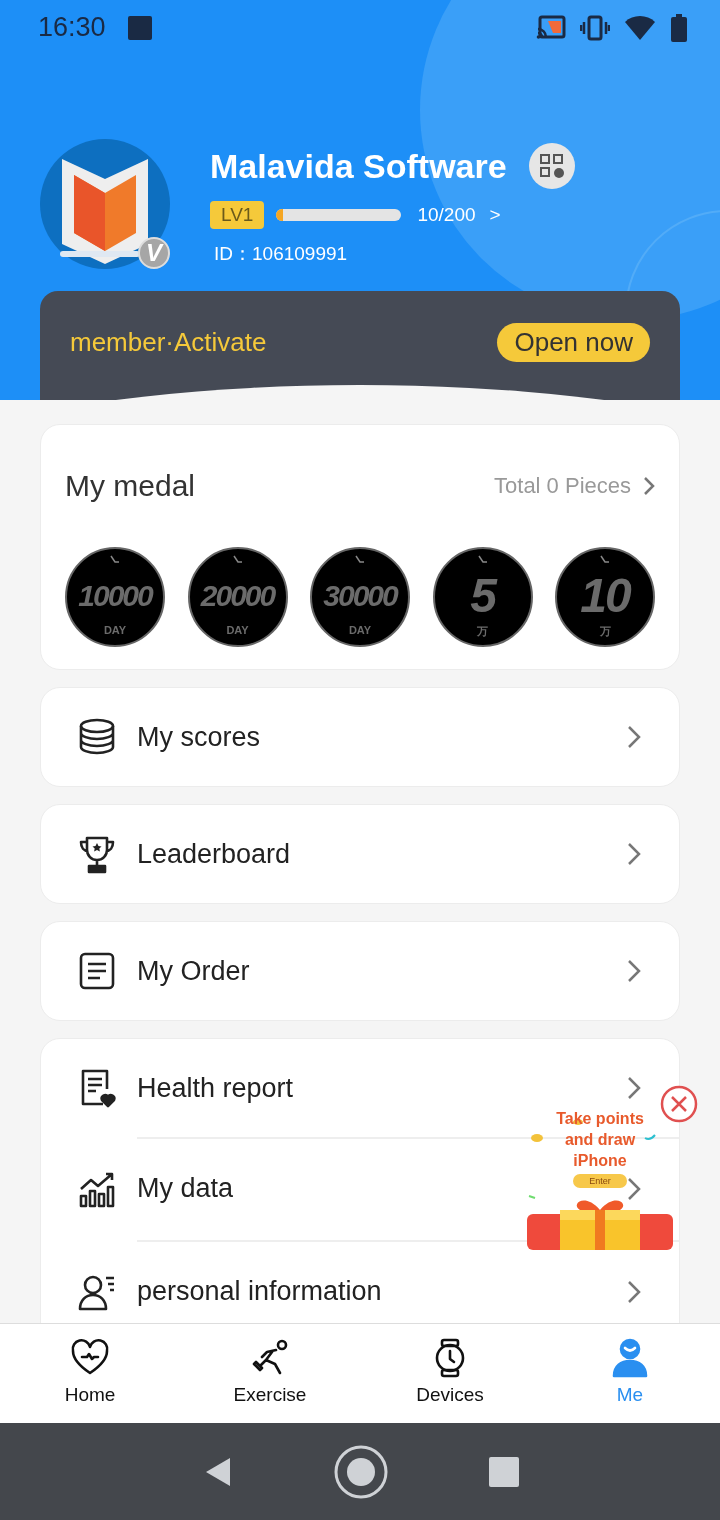  I want to click on member-text: member·Activate, so click(168, 343).